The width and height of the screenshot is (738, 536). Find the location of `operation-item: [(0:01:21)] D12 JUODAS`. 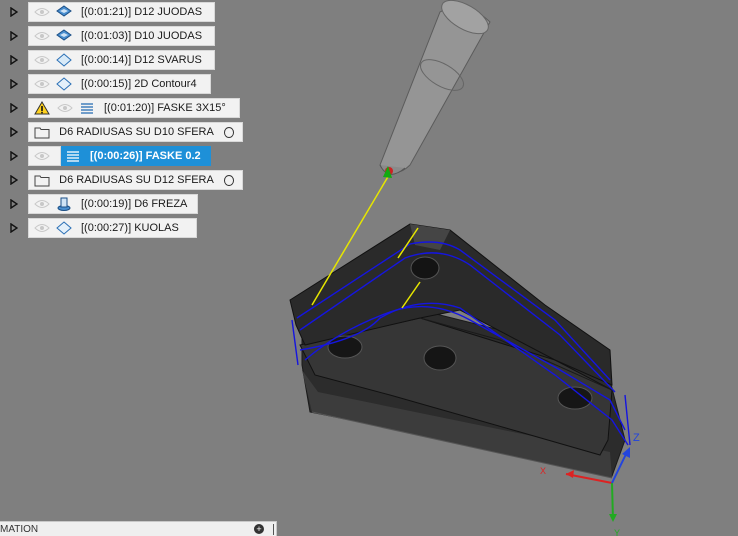

operation-item: [(0:01:21)] D12 JUODAS is located at coordinates (121, 12).